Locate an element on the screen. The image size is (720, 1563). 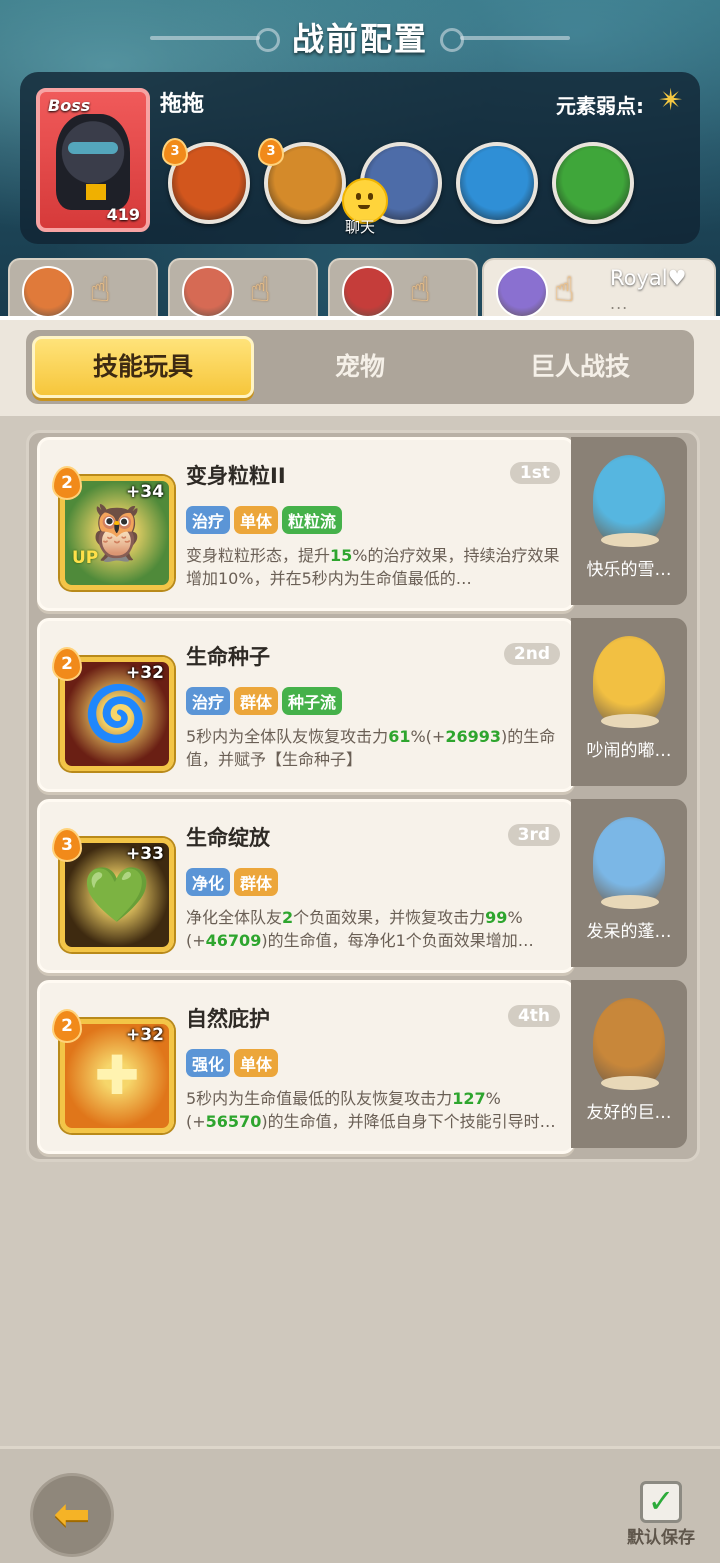
boss-wolf-icon is located at coordinates (93, 162).